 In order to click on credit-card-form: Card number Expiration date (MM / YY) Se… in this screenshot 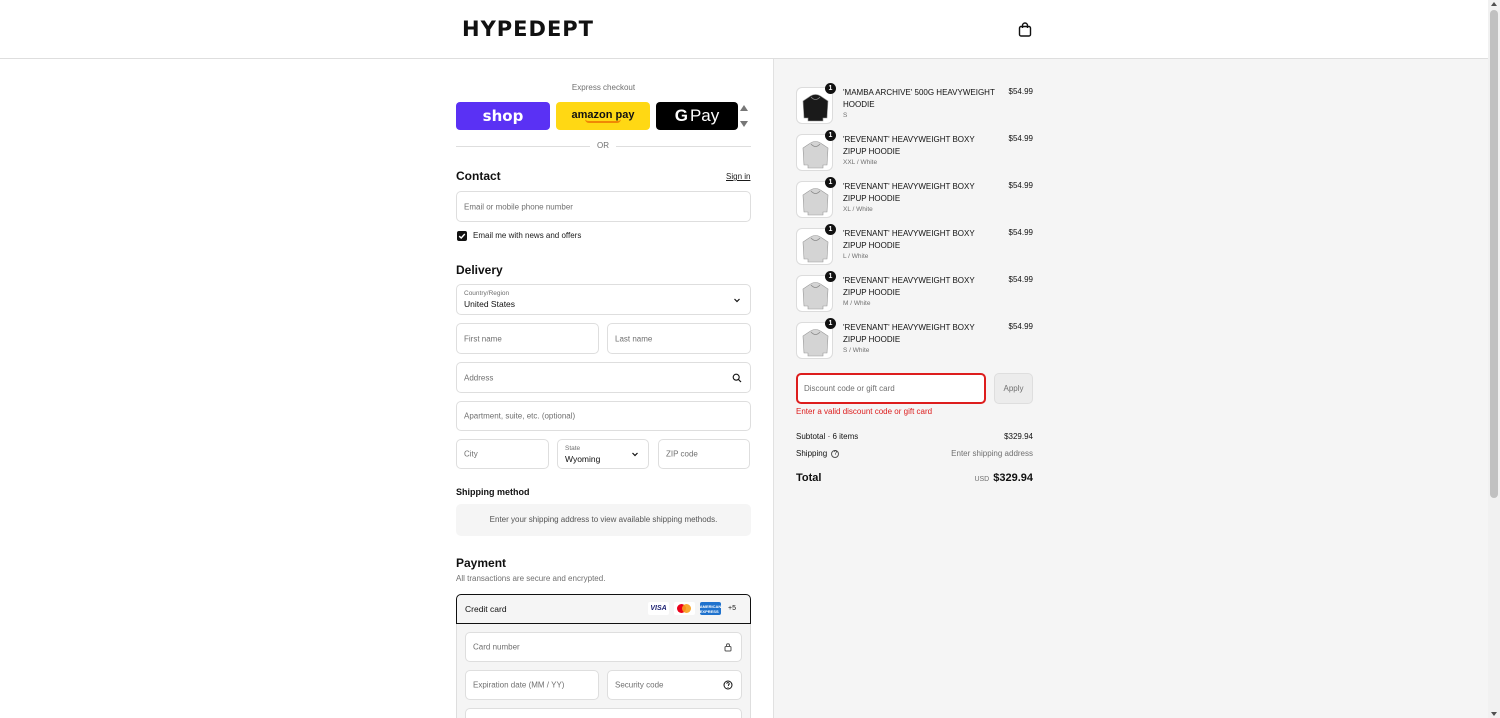, I will do `click(603, 671)`.